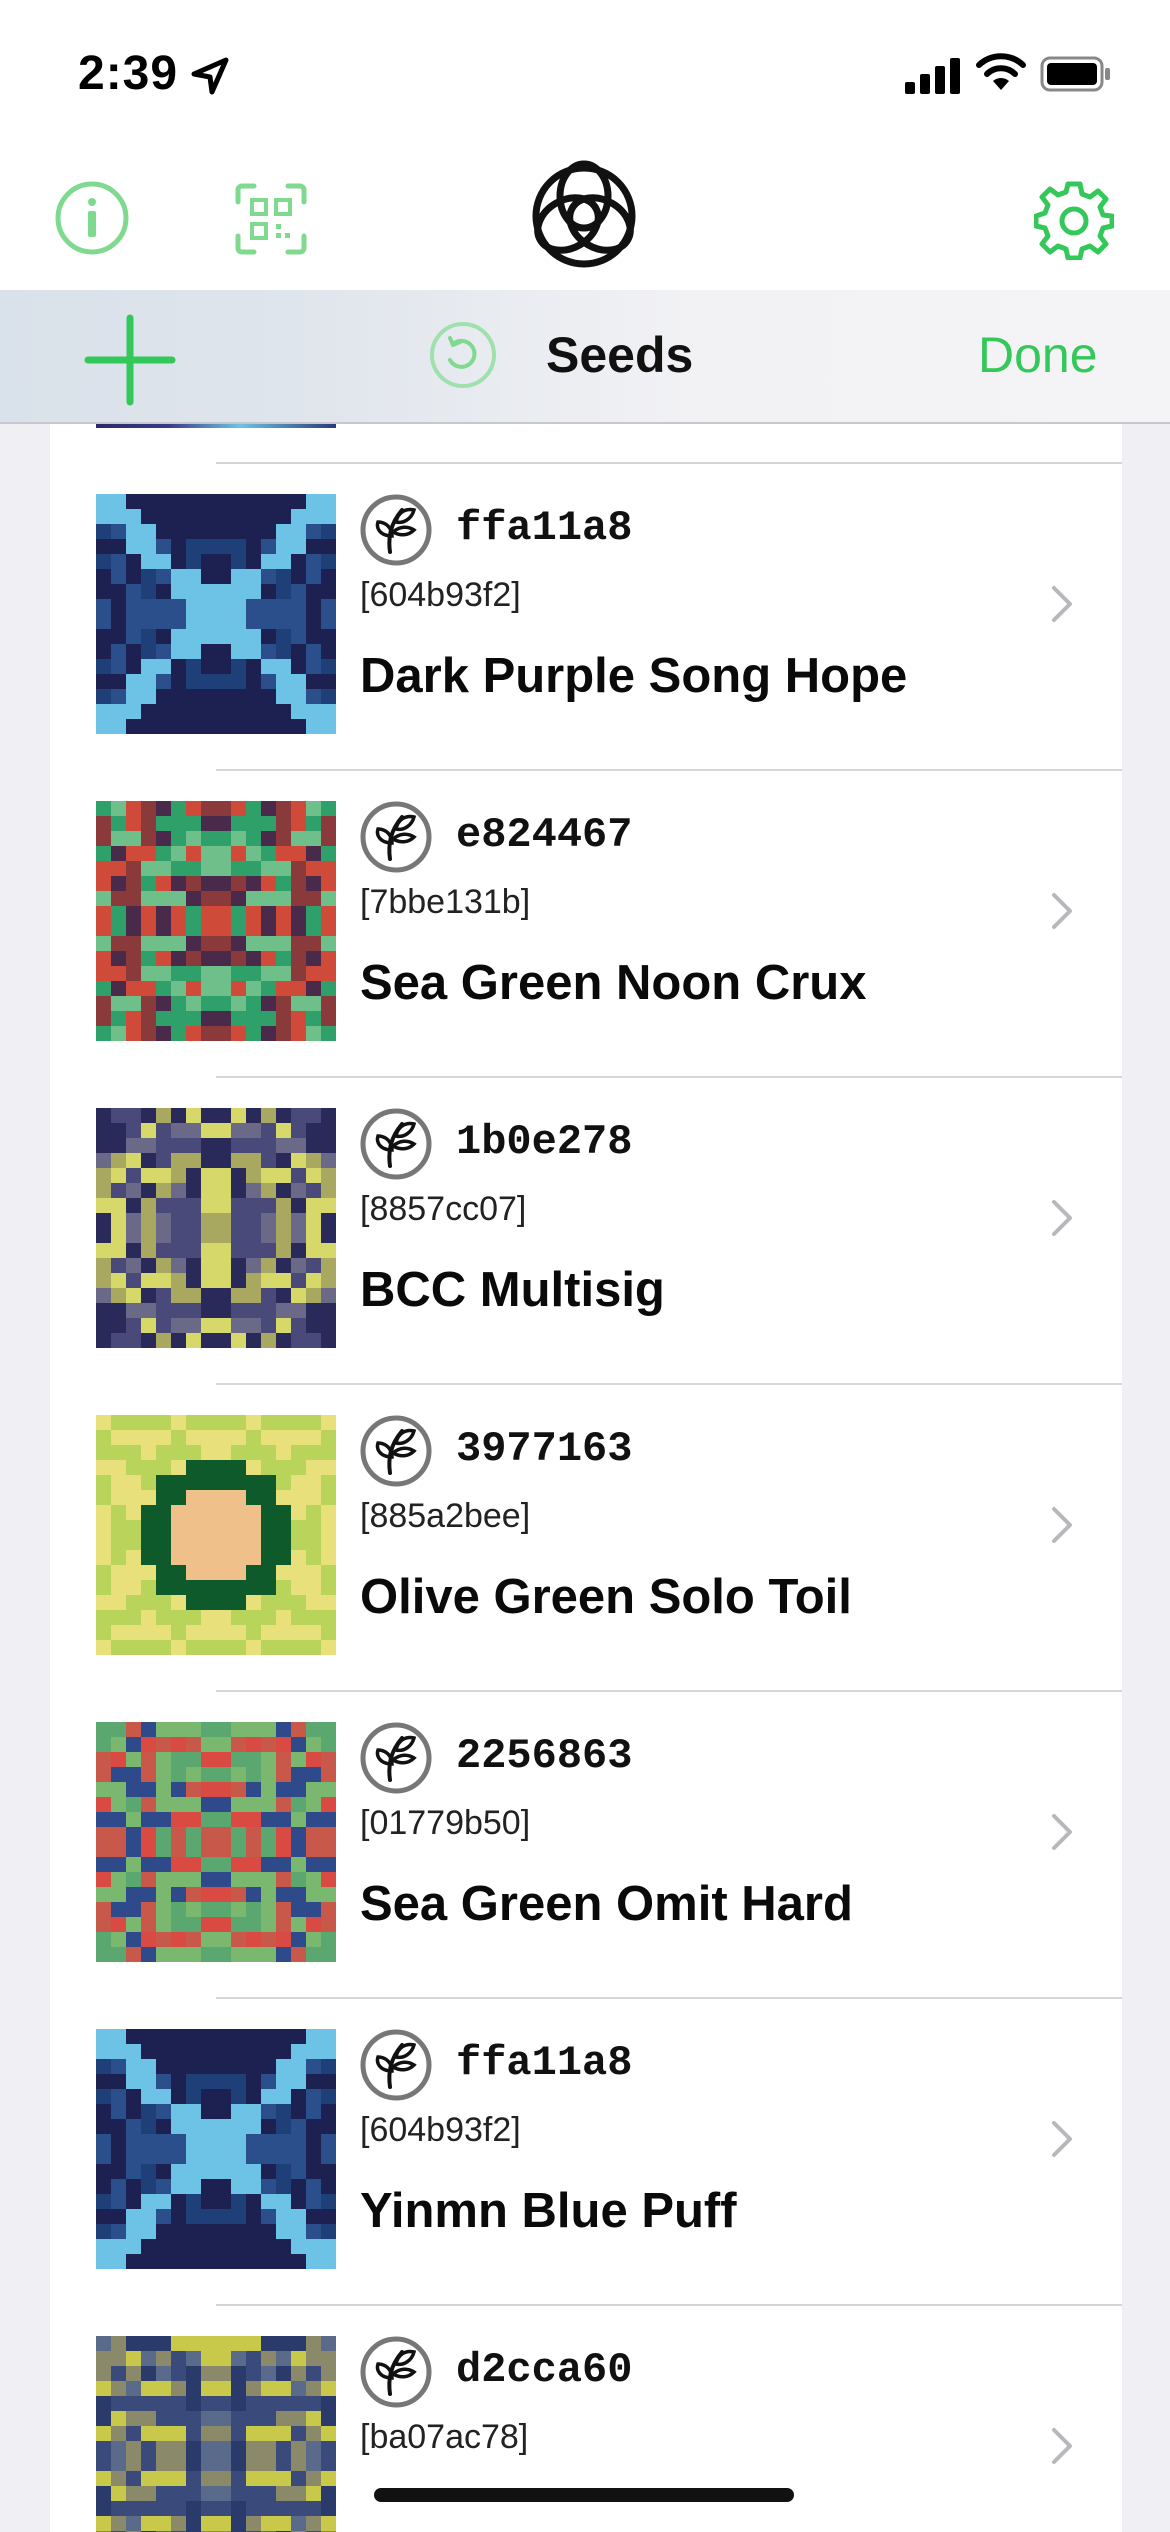  I want to click on seed-id: 2256863, so click(544, 1756).